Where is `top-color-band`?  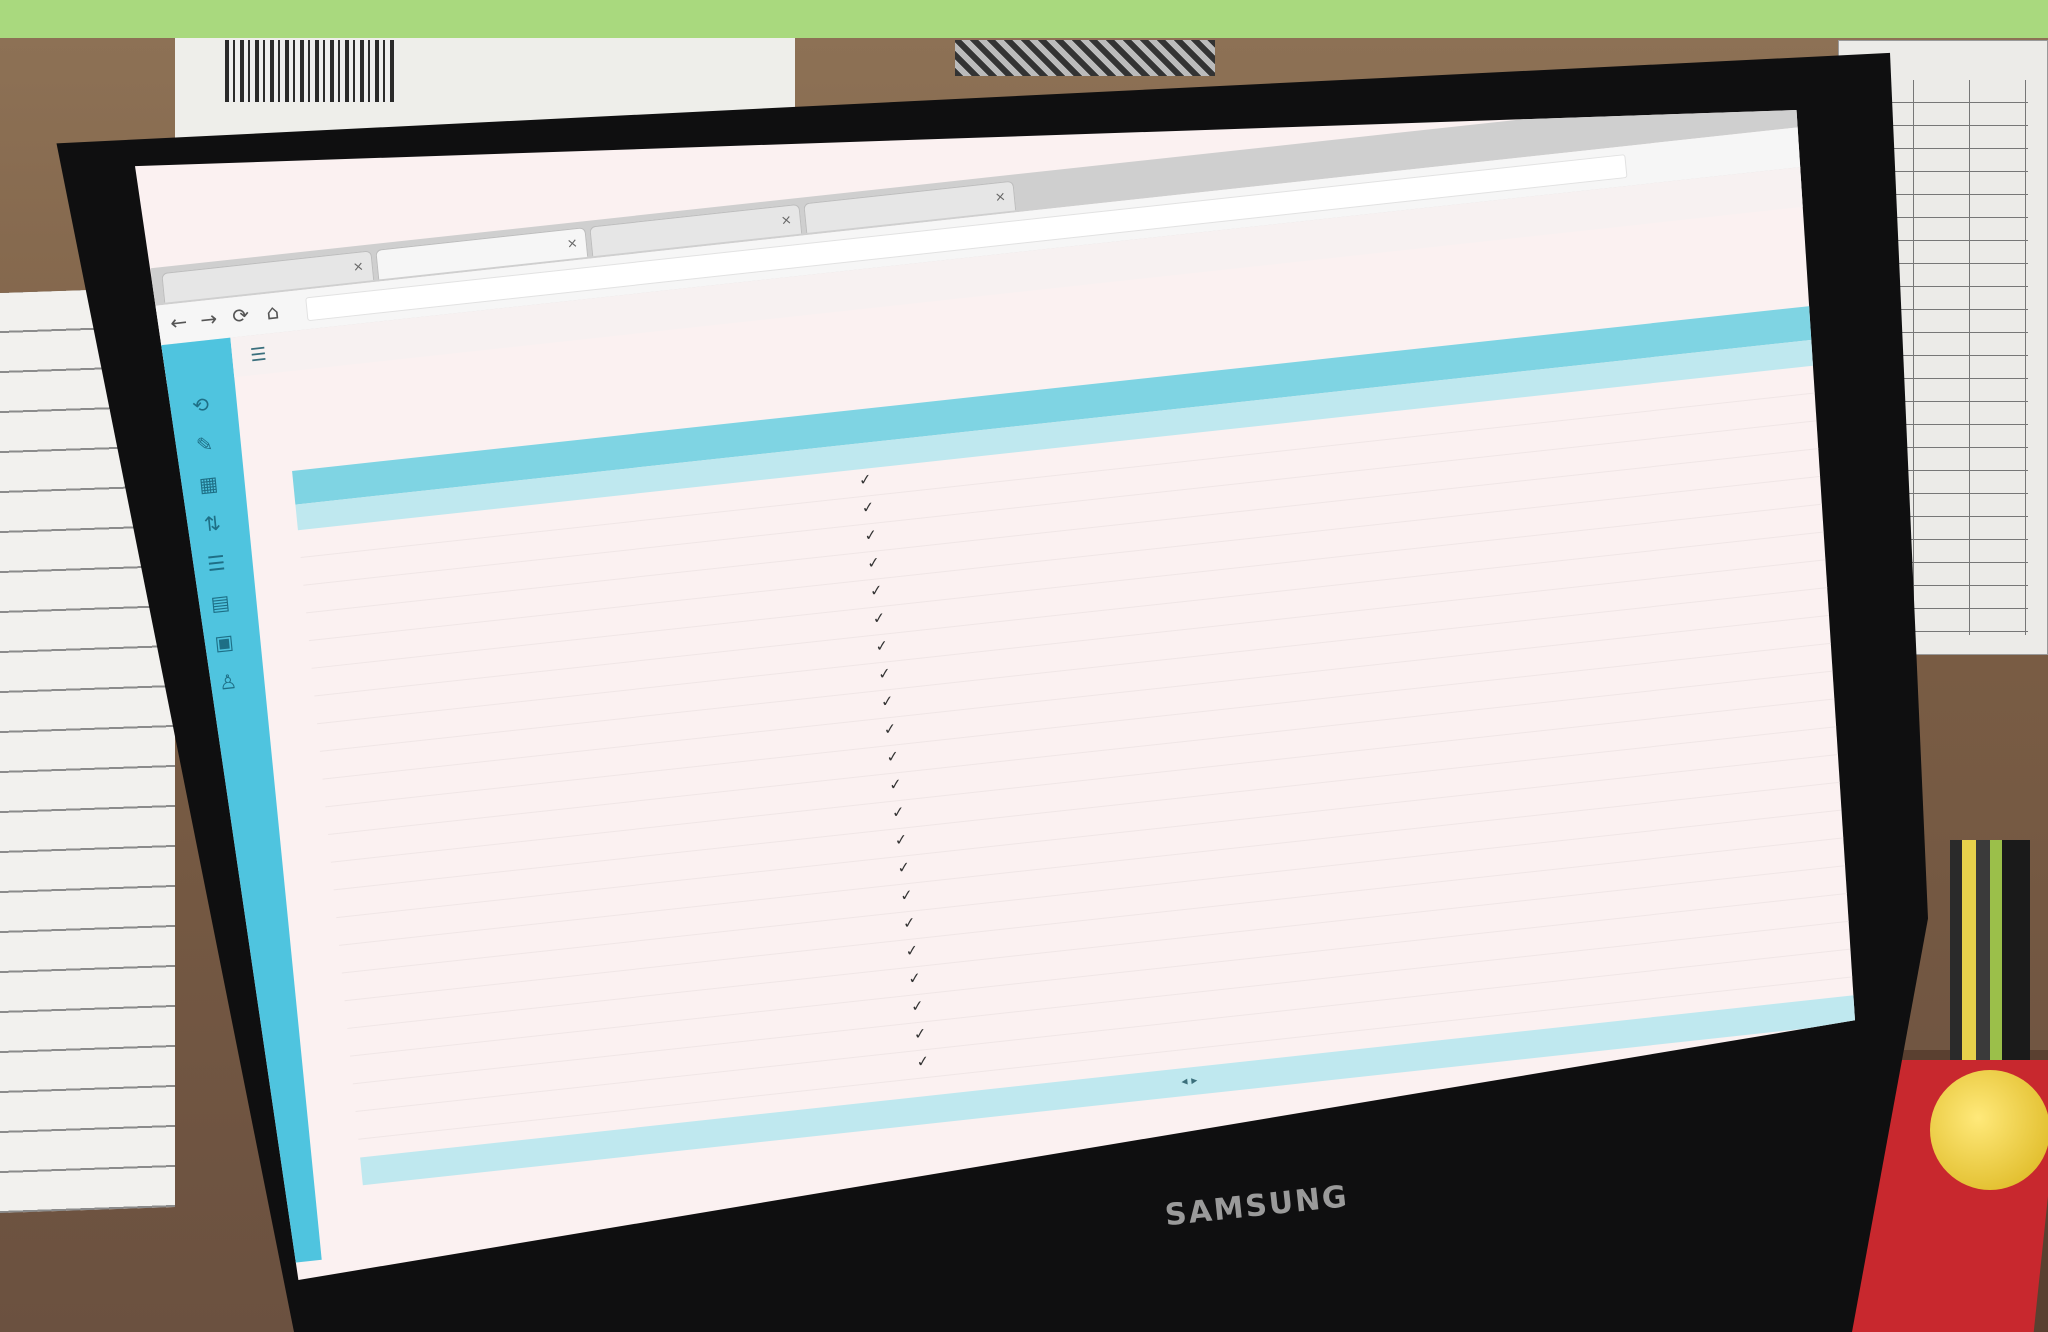 top-color-band is located at coordinates (1024, 19).